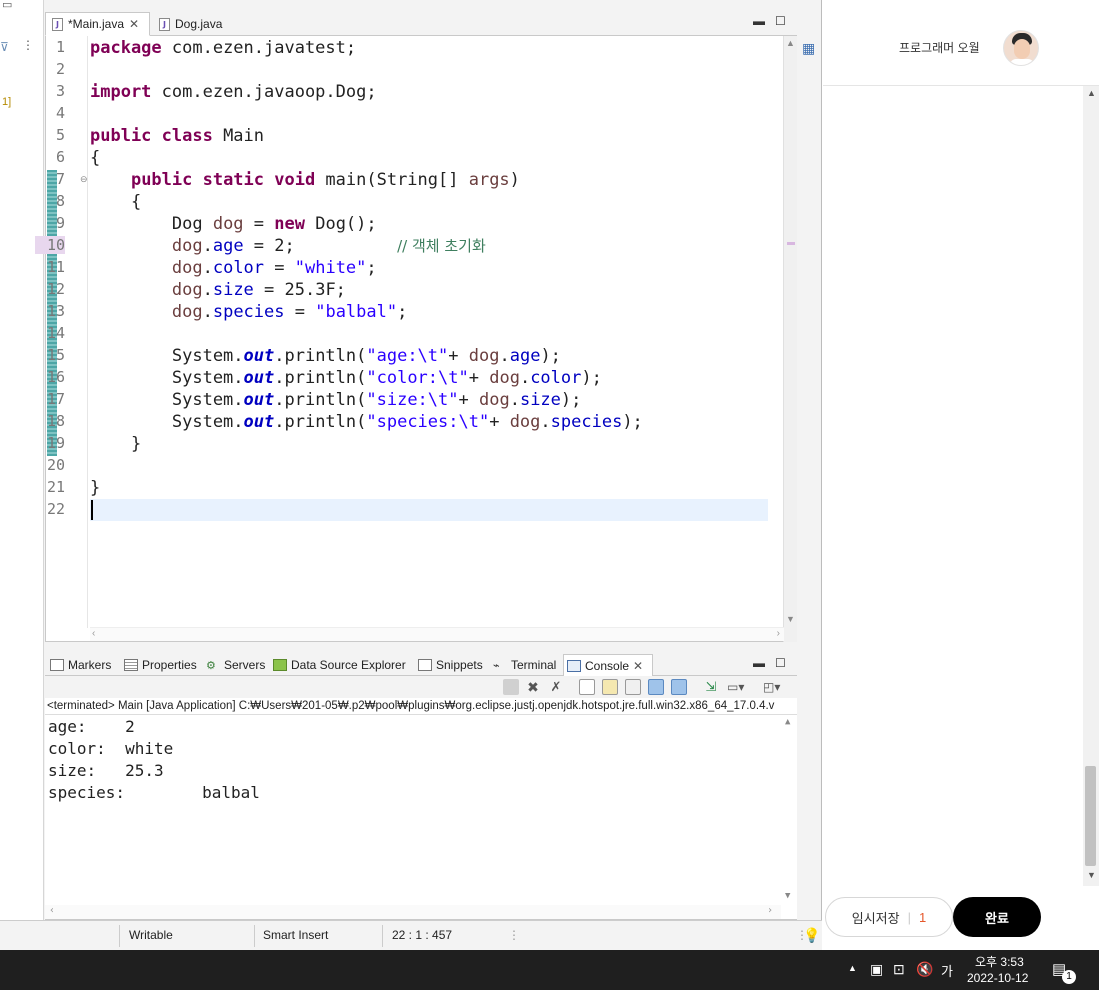 The height and width of the screenshot is (990, 1099). What do you see at coordinates (235, 665) in the screenshot?
I see `tab-servers: ⚙ Servers` at bounding box center [235, 665].